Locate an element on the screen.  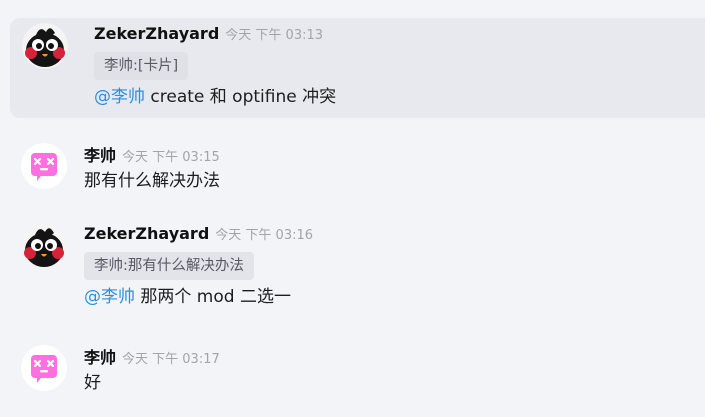
message-body: create 和 optifine 冲突 is located at coordinates (241, 97).